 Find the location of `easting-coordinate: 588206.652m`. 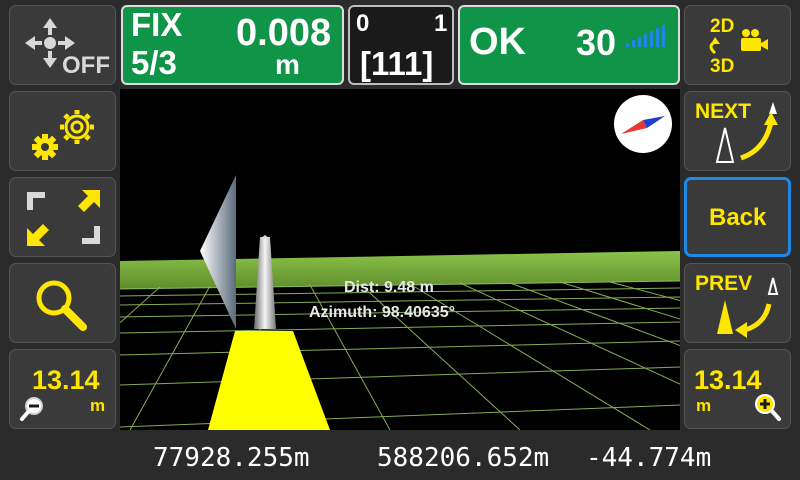

easting-coordinate: 588206.652m is located at coordinates (463, 458).